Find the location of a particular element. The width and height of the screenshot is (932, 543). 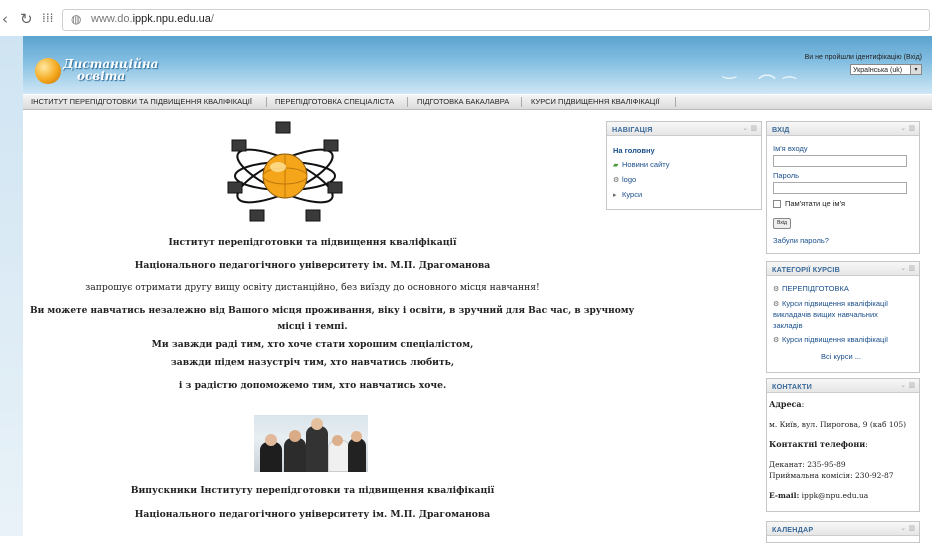

language-select: Українська (uk) ▾ is located at coordinates (886, 69).